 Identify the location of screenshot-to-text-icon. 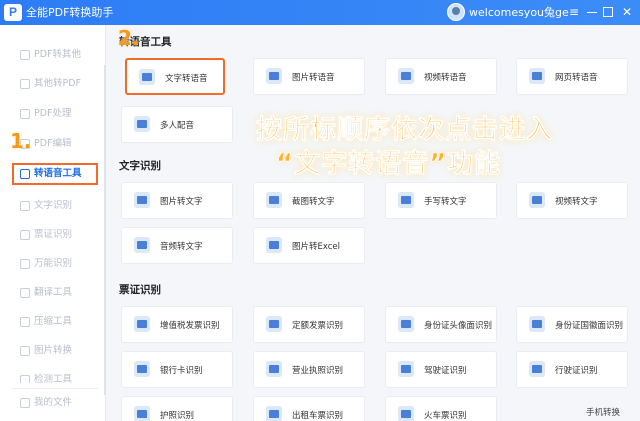
(274, 200).